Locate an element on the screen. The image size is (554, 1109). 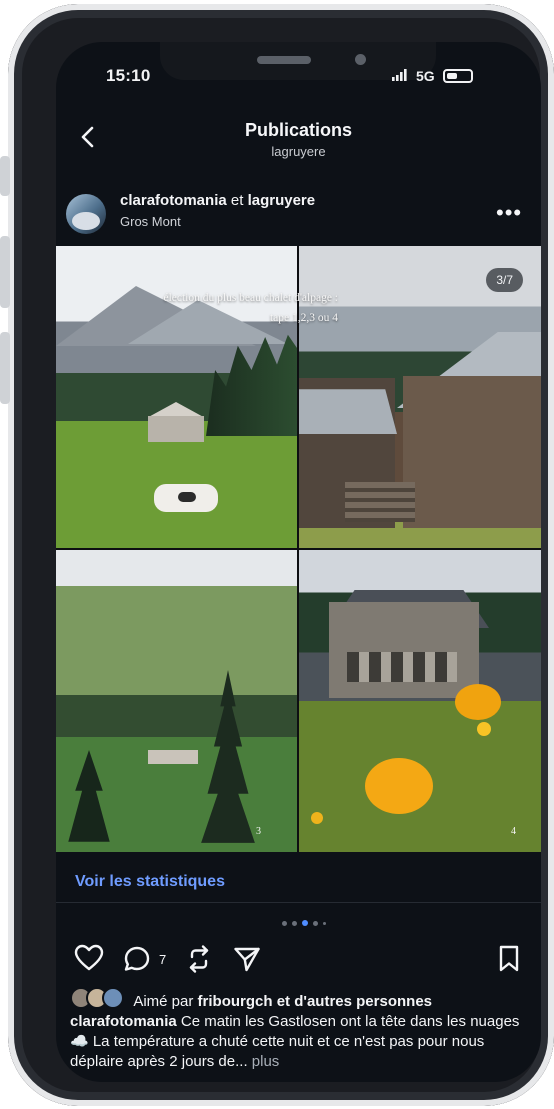
volume-up-button is located at coordinates (5, 272).